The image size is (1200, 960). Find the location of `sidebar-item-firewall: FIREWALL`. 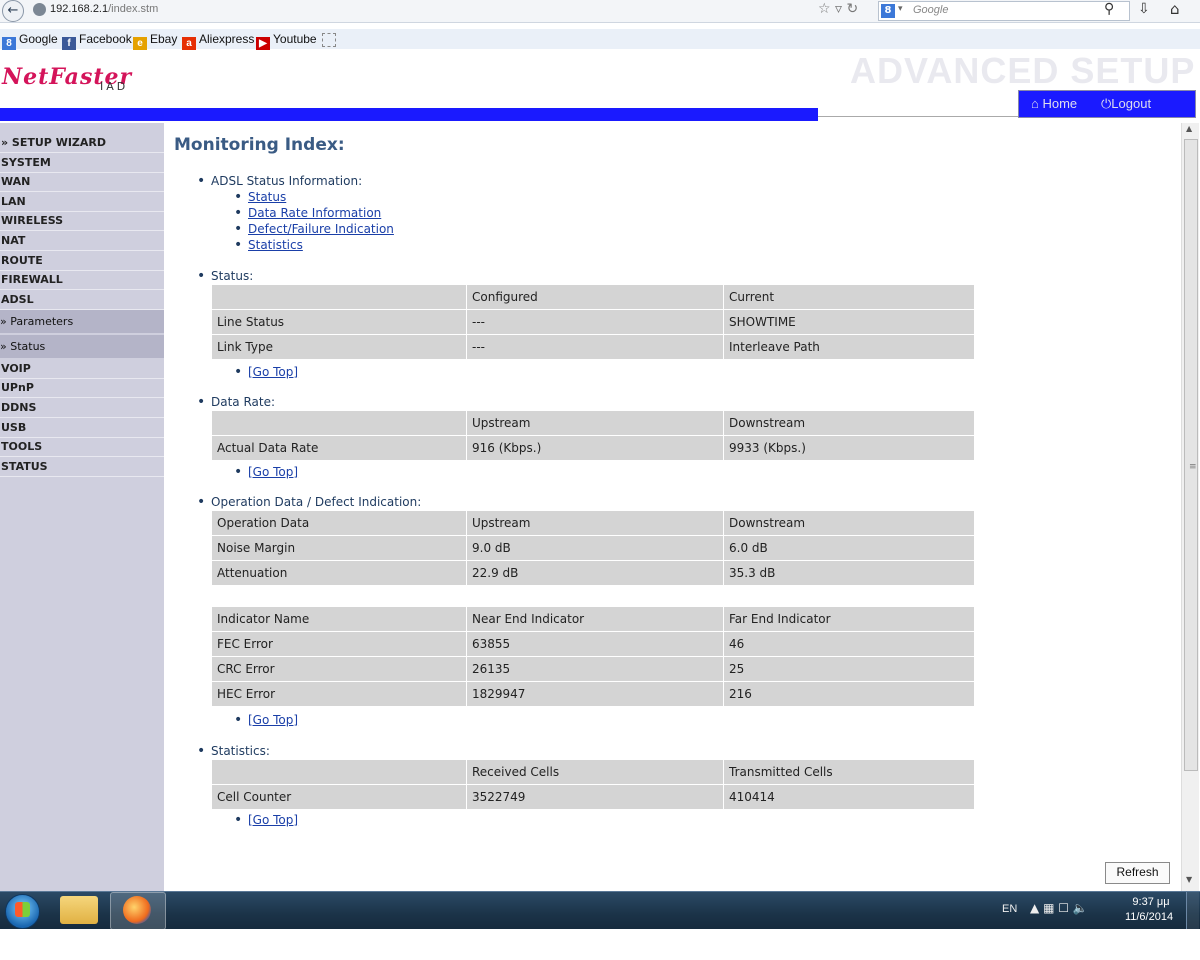

sidebar-item-firewall: FIREWALL is located at coordinates (82, 280).